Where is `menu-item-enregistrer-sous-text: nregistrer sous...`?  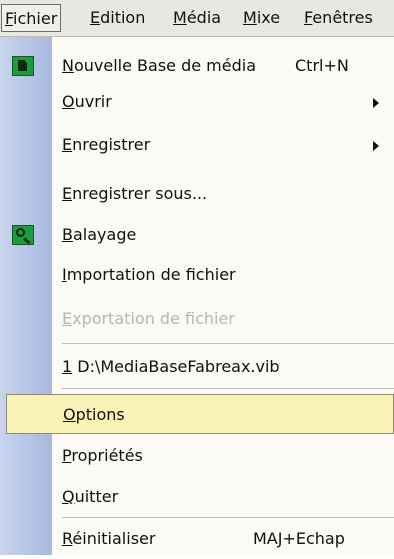 menu-item-enregistrer-sous-text: nregistrer sous... is located at coordinates (140, 193).